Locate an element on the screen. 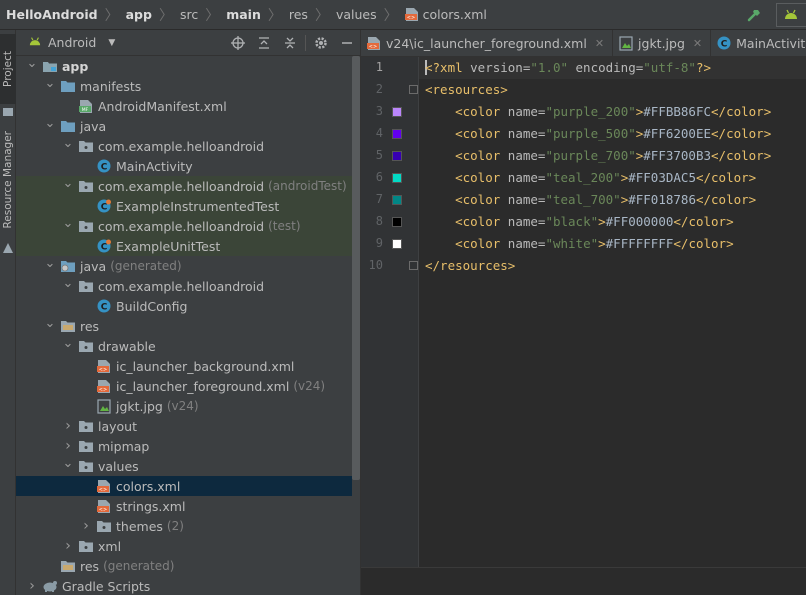  tree-item: ⌄ res is located at coordinates (184, 326).